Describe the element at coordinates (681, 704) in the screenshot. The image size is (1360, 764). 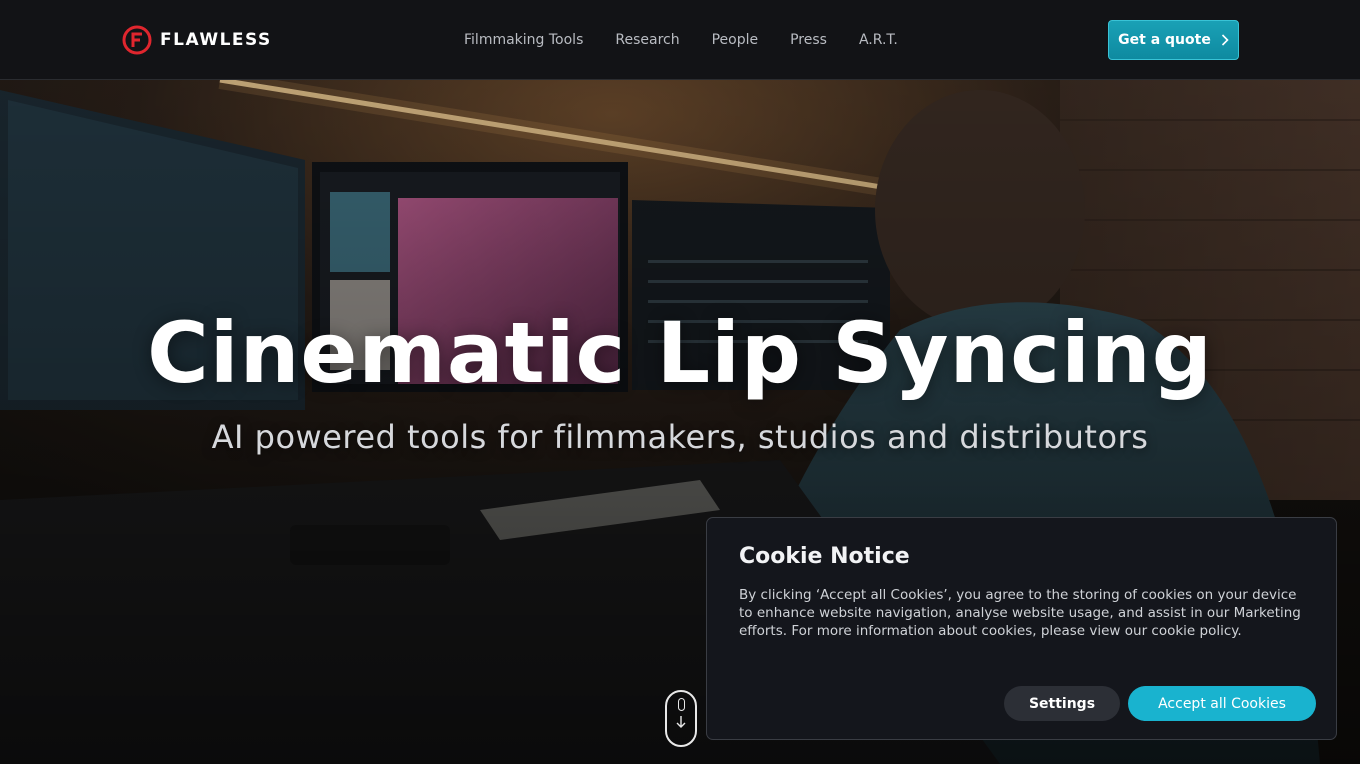
I see `mouse-wheel` at that location.